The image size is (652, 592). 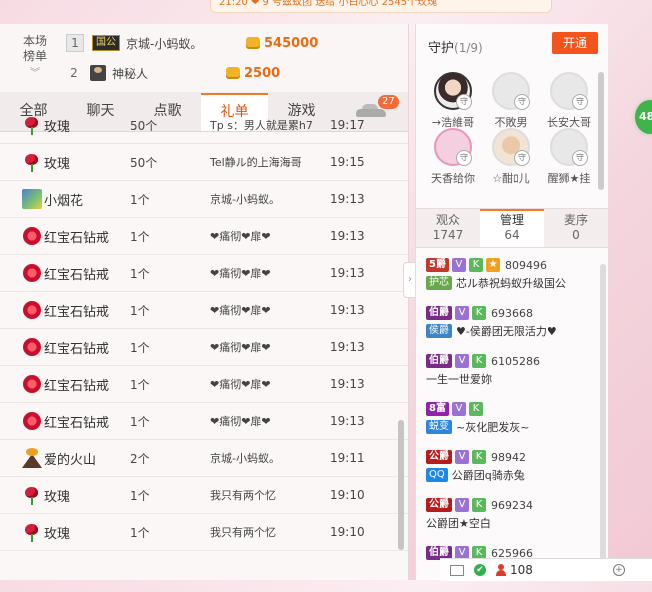 What do you see at coordinates (569, 101) in the screenshot?
I see `guard-item: 守长安大哥` at bounding box center [569, 101].